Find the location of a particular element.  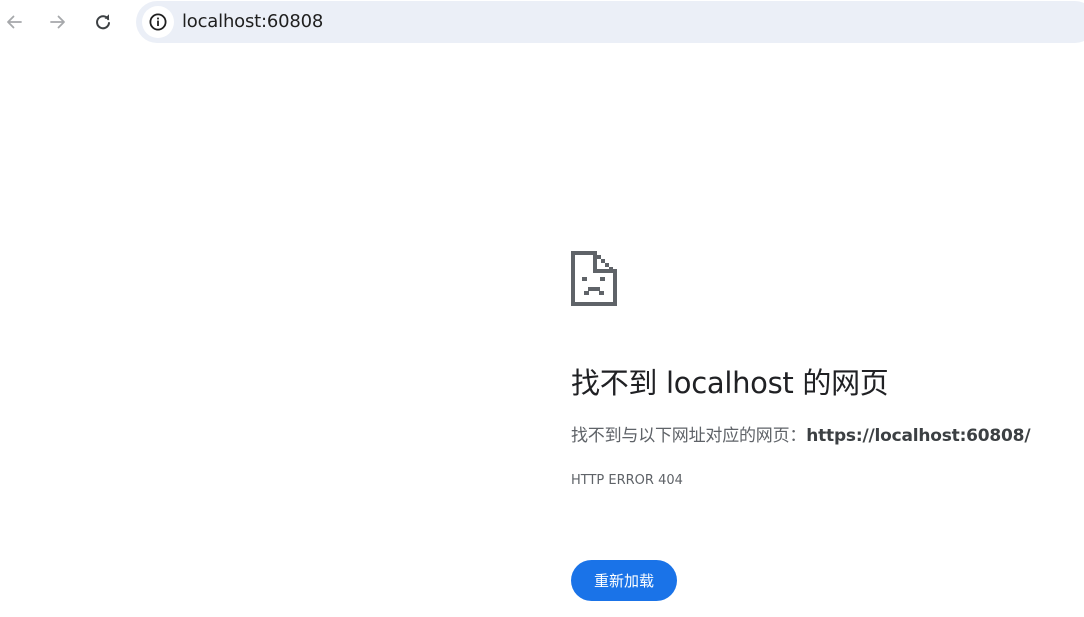

error-description: 找不到与以下网址对应的网页：https://localhost:60808/ is located at coordinates (801, 436).